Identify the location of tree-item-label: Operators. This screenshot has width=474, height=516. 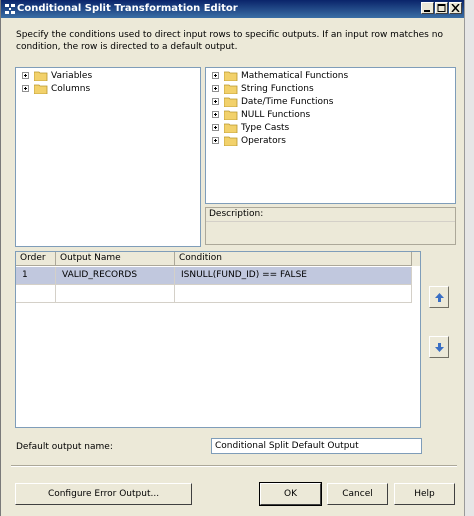
(263, 141).